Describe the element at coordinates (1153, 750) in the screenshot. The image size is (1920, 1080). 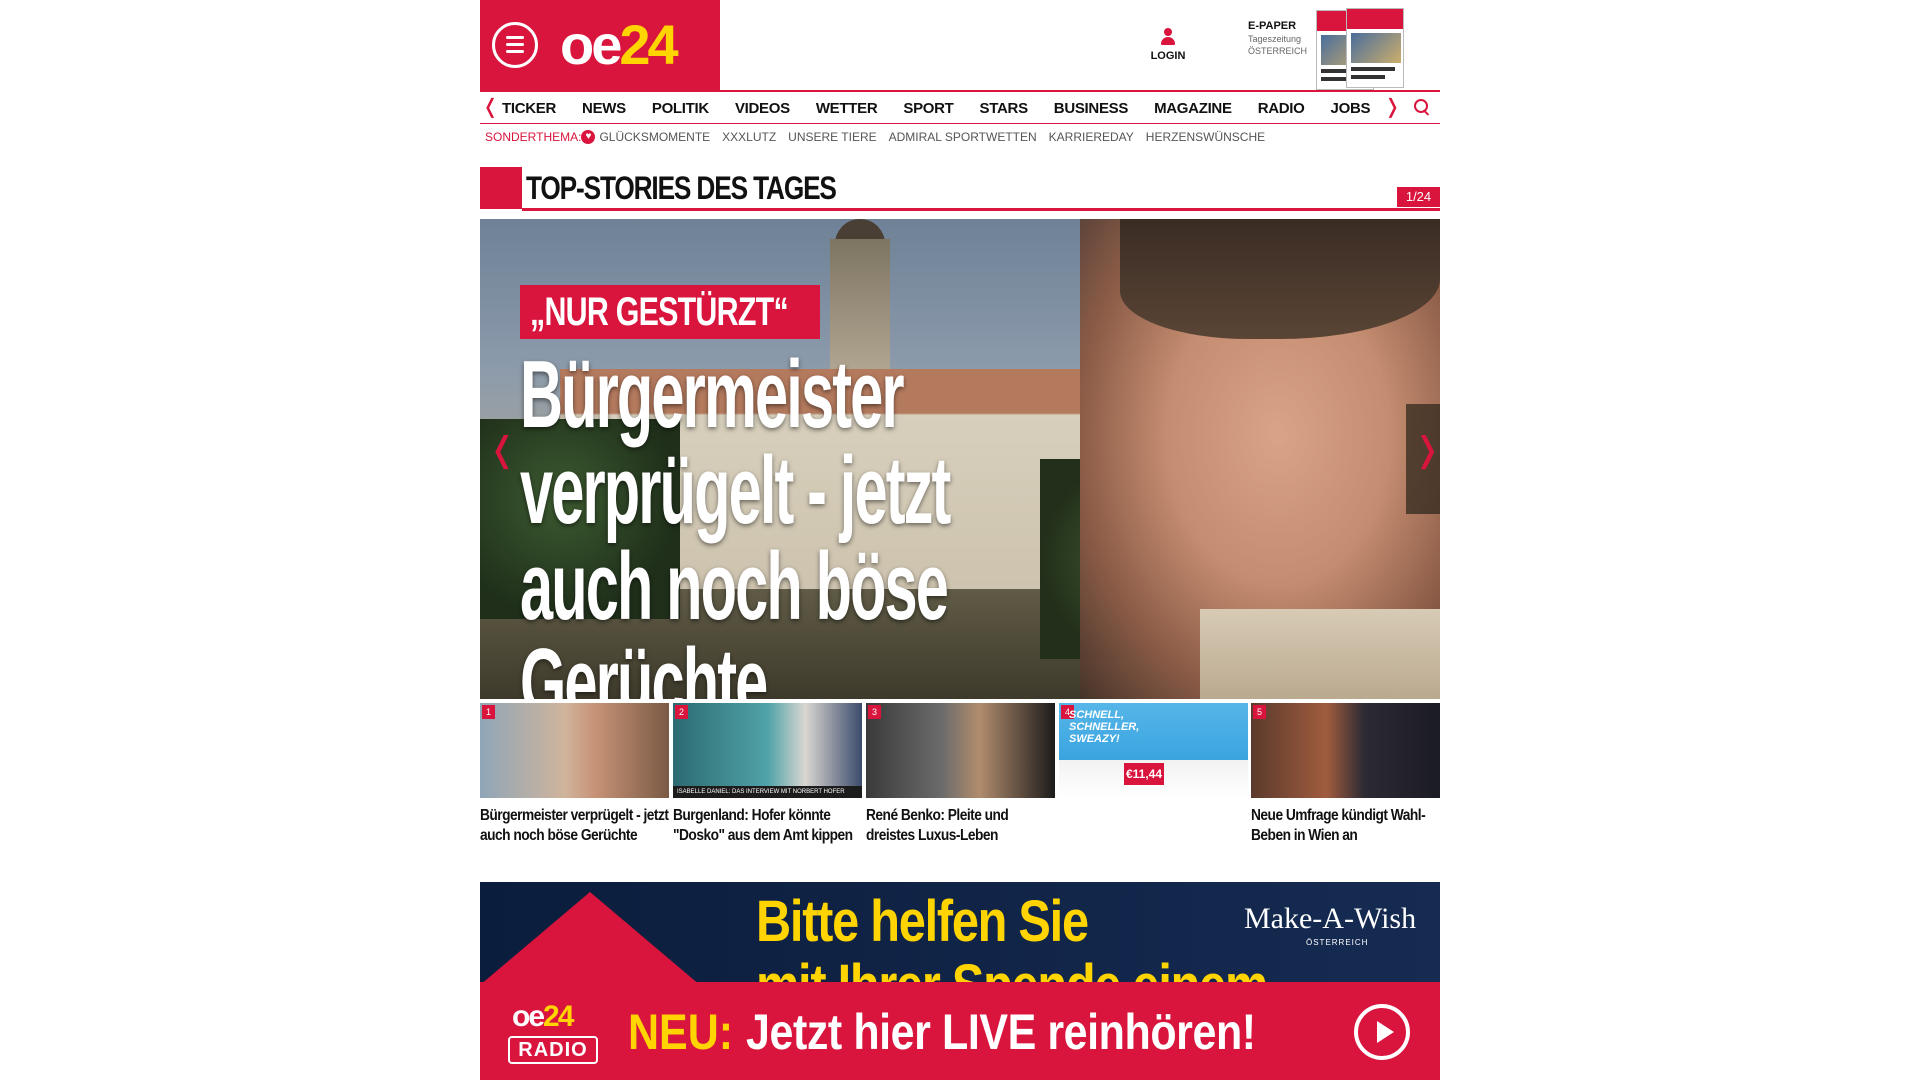
I see `story-thumbnail-ad: 4 SCHNELL, SCHNELLER, SWEAZY! €11,44` at that location.